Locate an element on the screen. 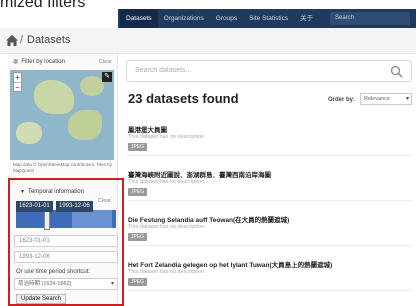 This screenshot has height=306, width=416. logo-area is located at coordinates (59, 18).